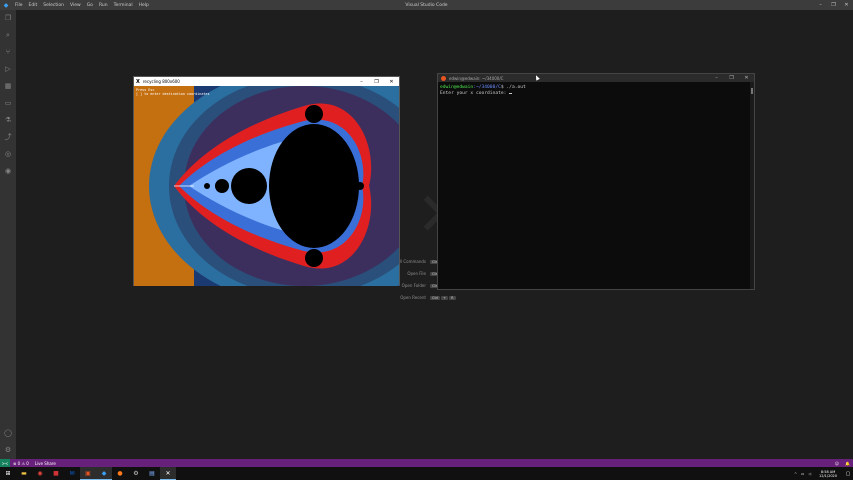 The image size is (853, 480). What do you see at coordinates (19, 5) in the screenshot?
I see `menu-file: File` at bounding box center [19, 5].